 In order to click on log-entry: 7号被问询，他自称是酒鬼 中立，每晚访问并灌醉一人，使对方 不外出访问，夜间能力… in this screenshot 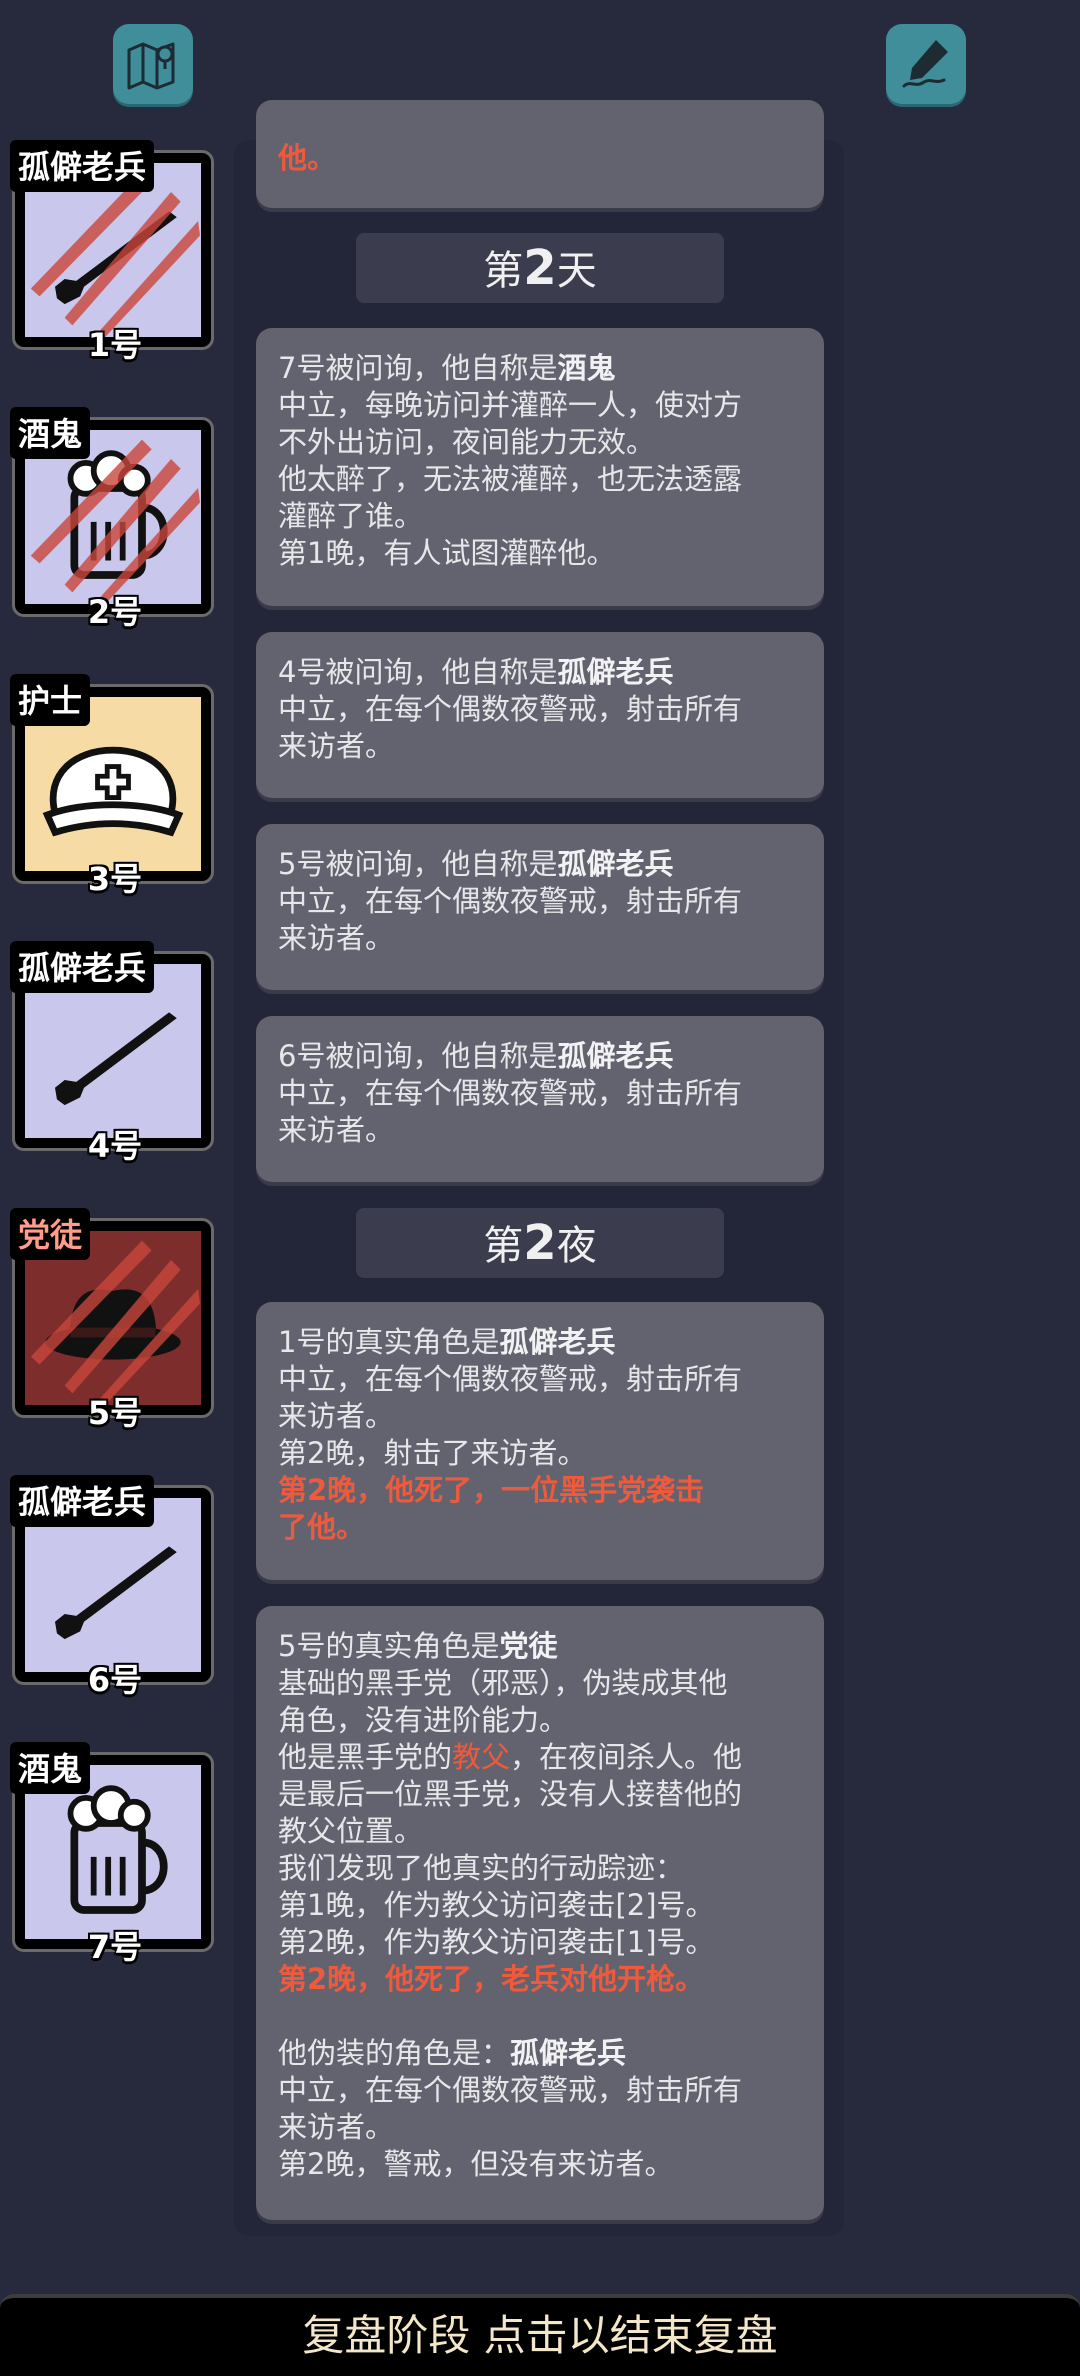, I will do `click(540, 467)`.